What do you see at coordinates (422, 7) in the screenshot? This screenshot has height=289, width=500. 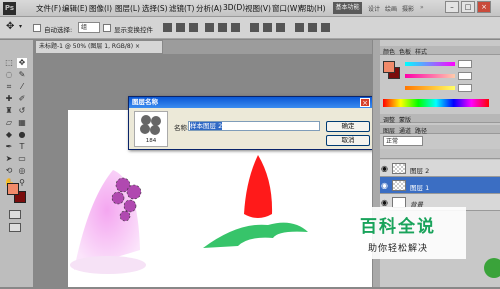 I see `workspace-more-icon: »` at bounding box center [422, 7].